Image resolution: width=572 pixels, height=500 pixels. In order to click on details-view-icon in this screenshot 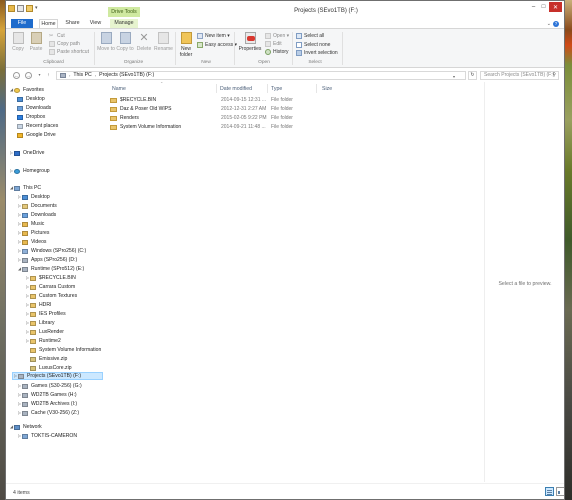, I will do `click(549, 491)`.